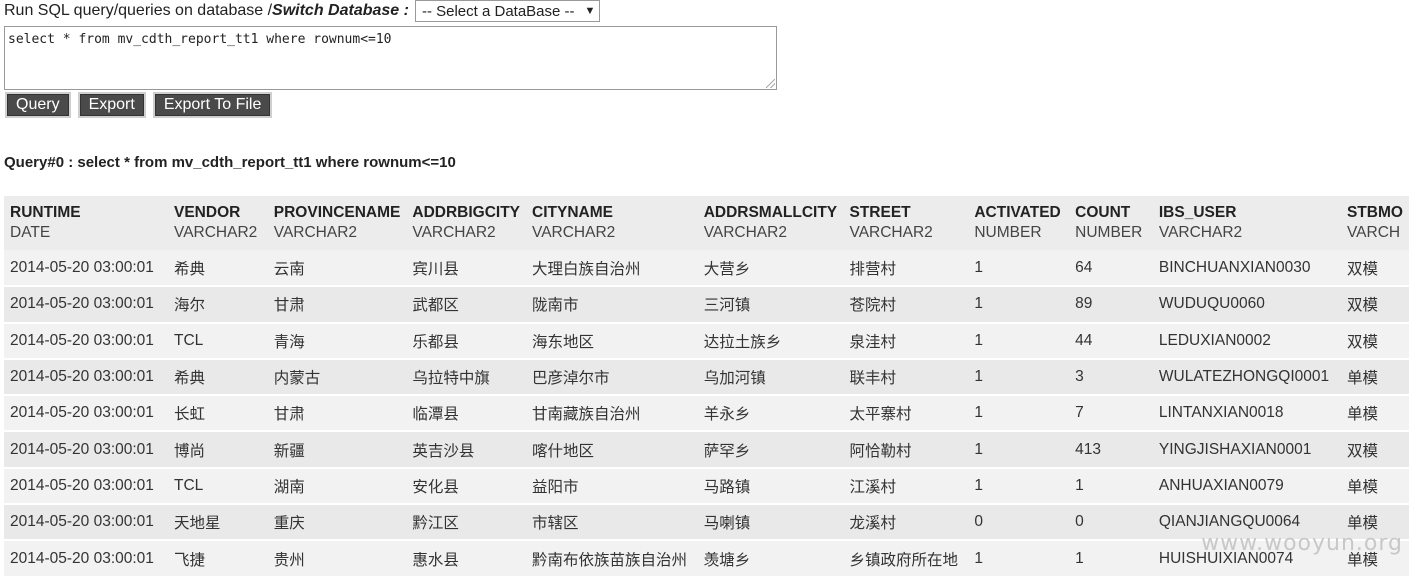  Describe the element at coordinates (1375, 213) in the screenshot. I see `column-name: STBMO` at that location.